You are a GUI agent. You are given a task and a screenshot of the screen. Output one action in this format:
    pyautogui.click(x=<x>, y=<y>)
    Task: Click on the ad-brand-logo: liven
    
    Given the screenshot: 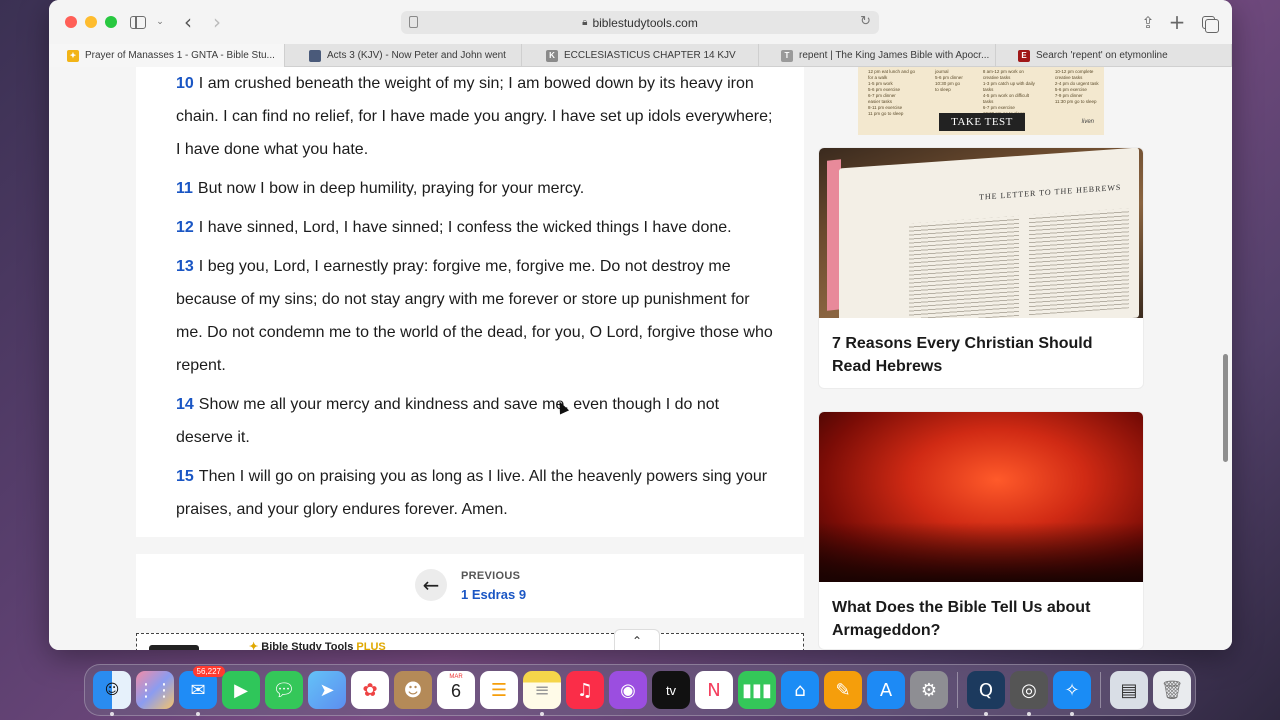 What is the action you would take?
    pyautogui.click(x=1087, y=122)
    